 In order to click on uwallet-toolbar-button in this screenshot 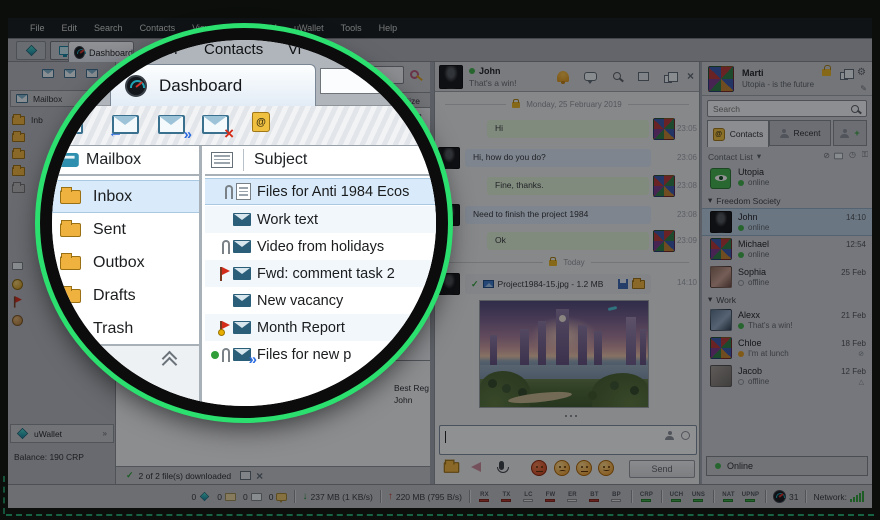, I will do `click(31, 50)`.